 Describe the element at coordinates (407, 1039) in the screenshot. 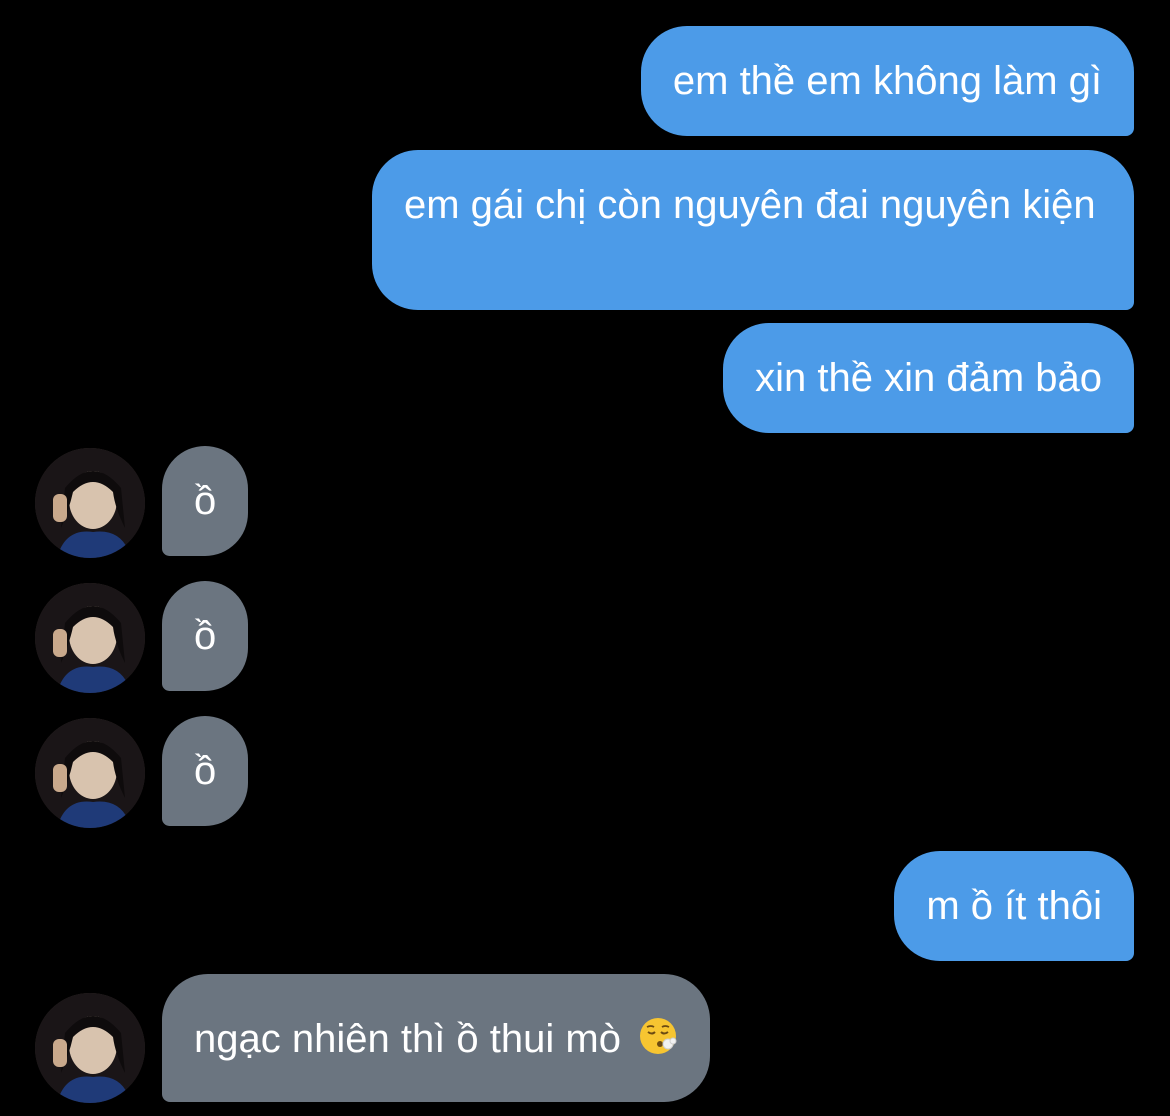

I see `message-text: ngạc nhiên thì ồ thui mò` at that location.